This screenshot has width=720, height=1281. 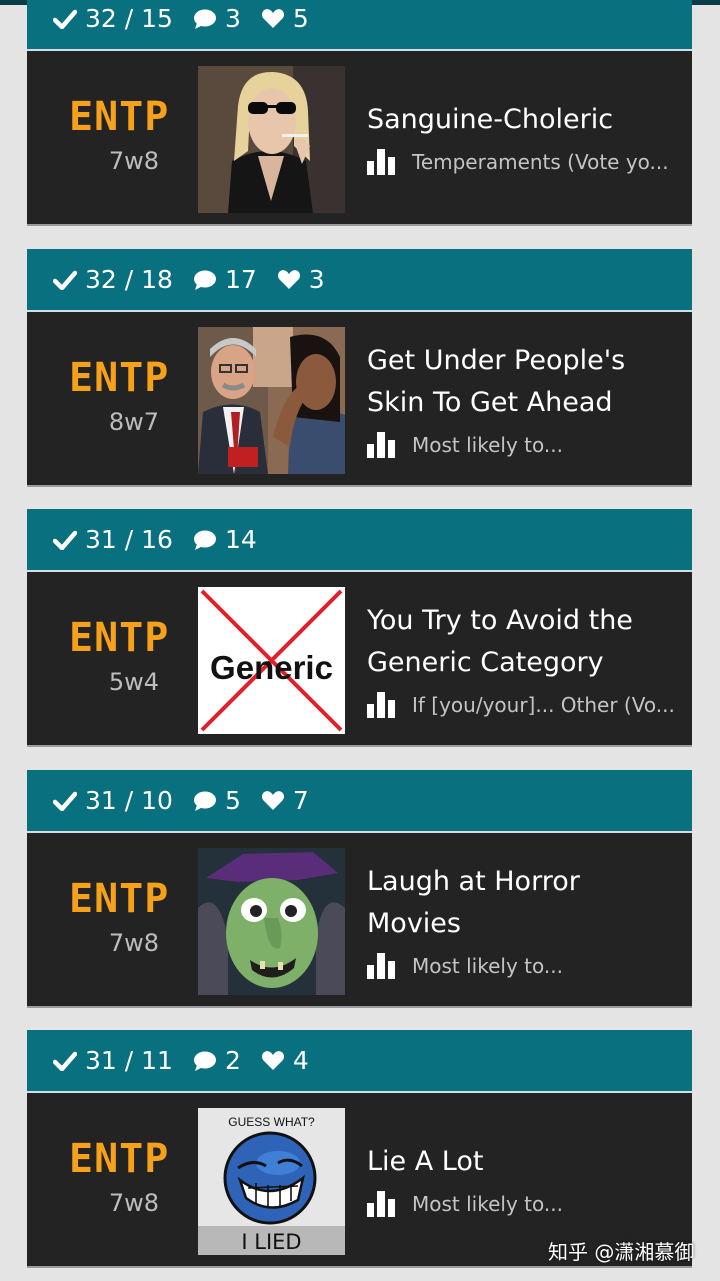 I want to click on card-title: Get Under People's Skin To Get Ahead, so click(x=517, y=382).